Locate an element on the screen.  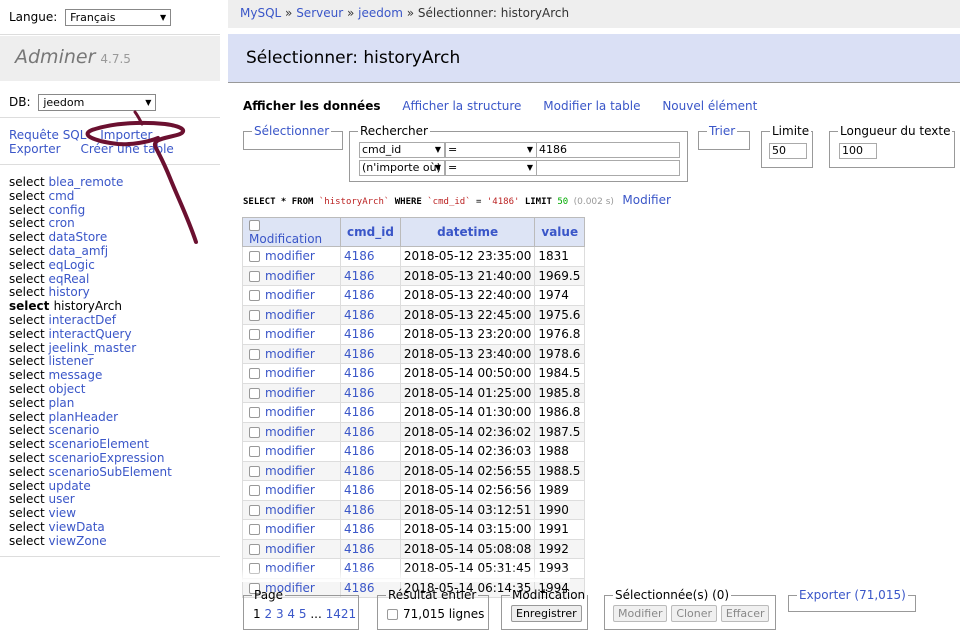
table-name-link: scenarioSubElement is located at coordinates (109, 472).